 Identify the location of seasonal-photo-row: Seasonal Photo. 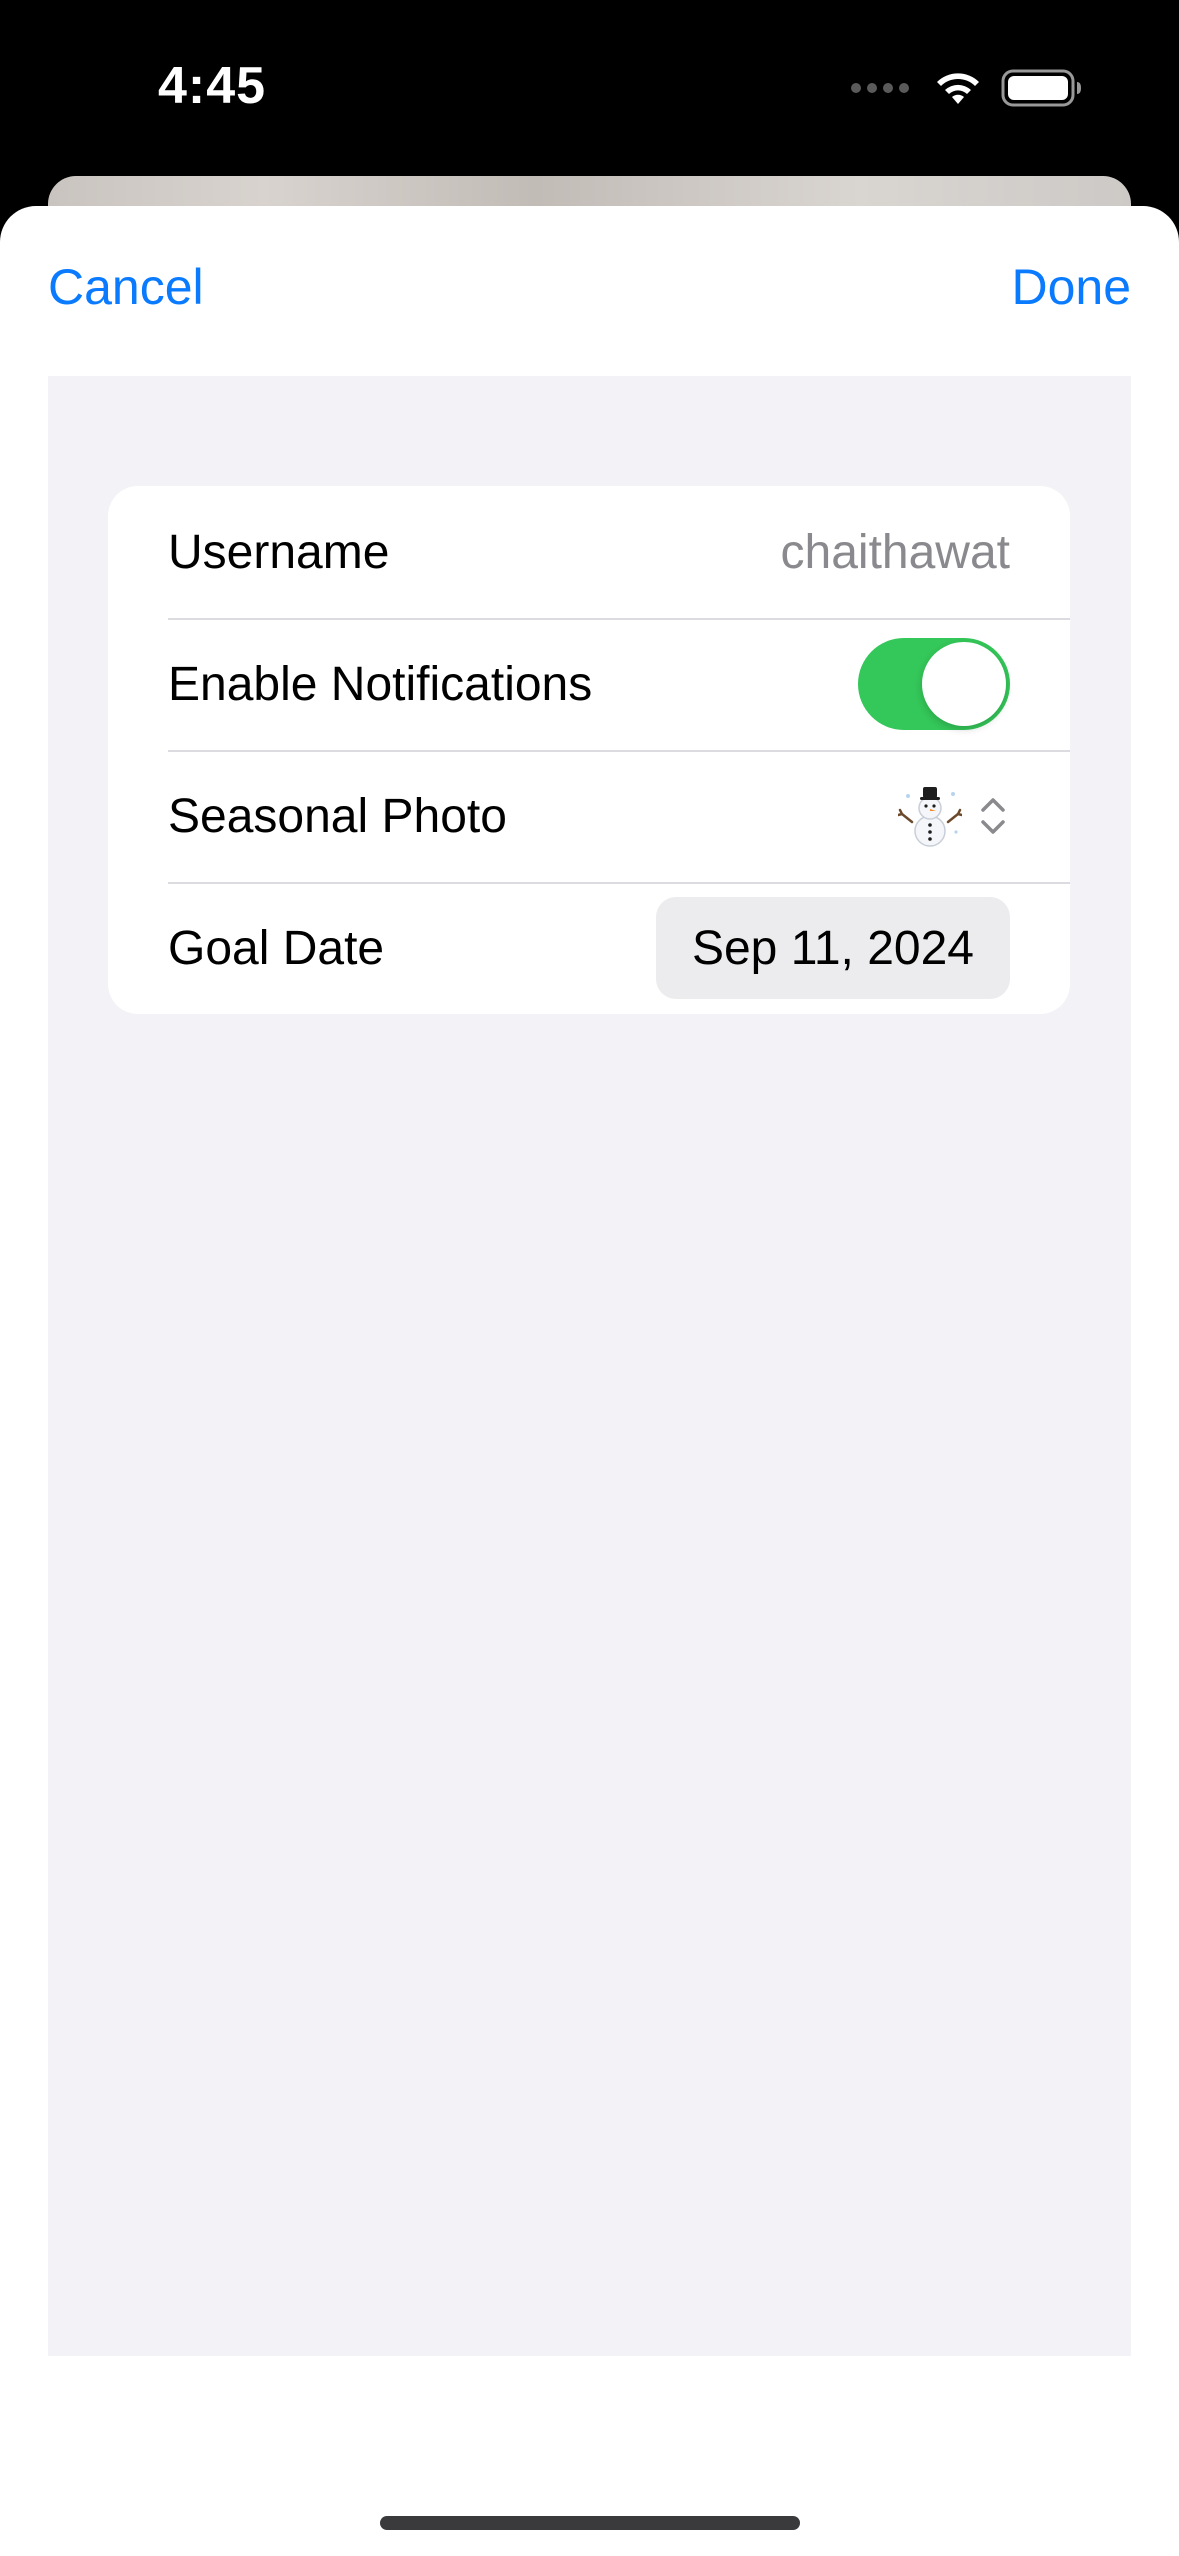
(589, 816).